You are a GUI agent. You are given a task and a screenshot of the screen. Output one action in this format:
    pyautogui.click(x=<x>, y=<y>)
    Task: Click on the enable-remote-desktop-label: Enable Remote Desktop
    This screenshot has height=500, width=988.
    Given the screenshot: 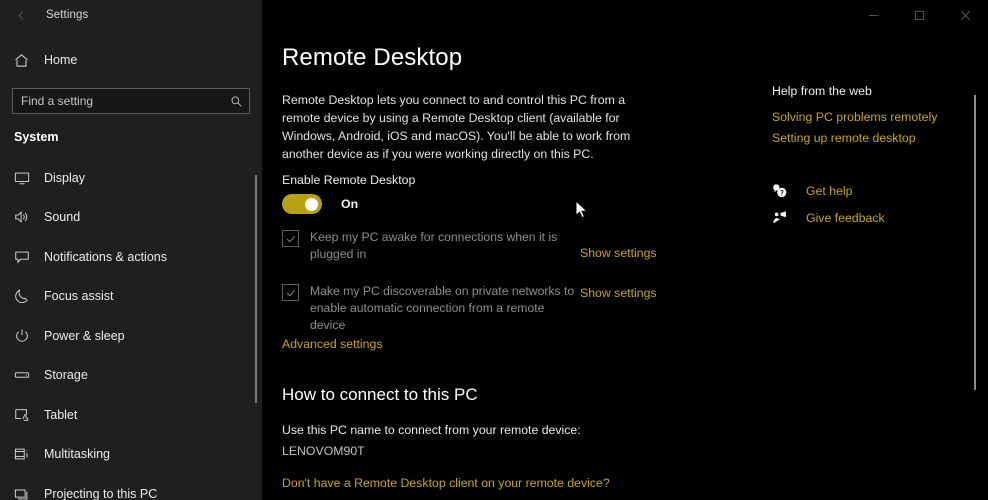 What is the action you would take?
    pyautogui.click(x=349, y=180)
    